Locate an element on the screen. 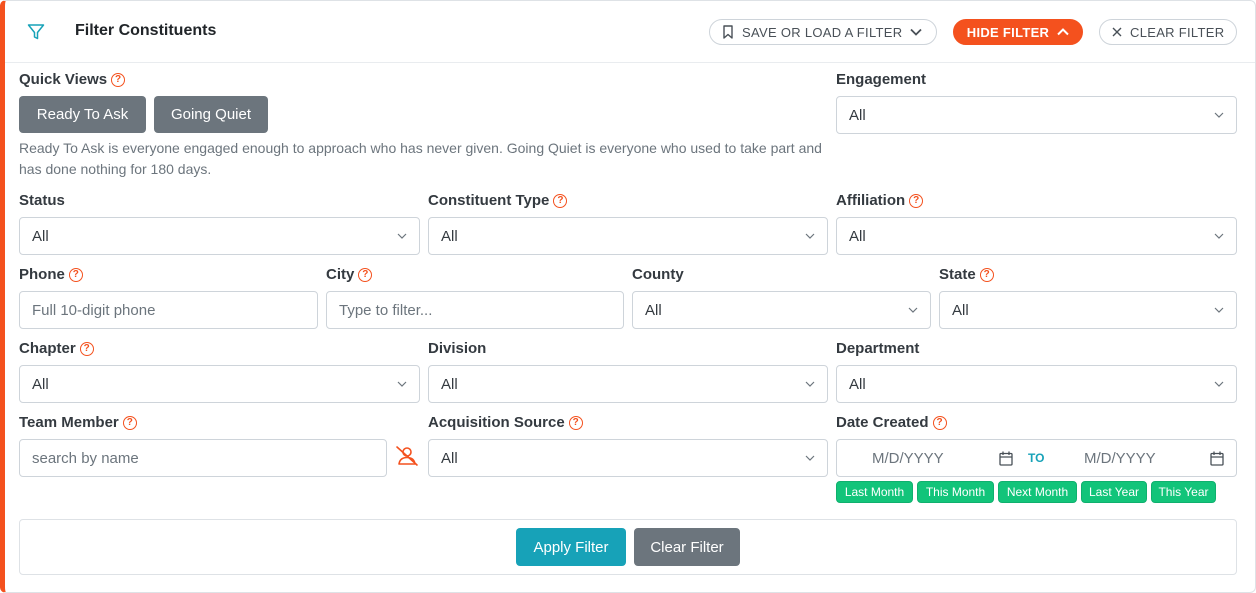  team-member-label: Team Member ? is located at coordinates (78, 422).